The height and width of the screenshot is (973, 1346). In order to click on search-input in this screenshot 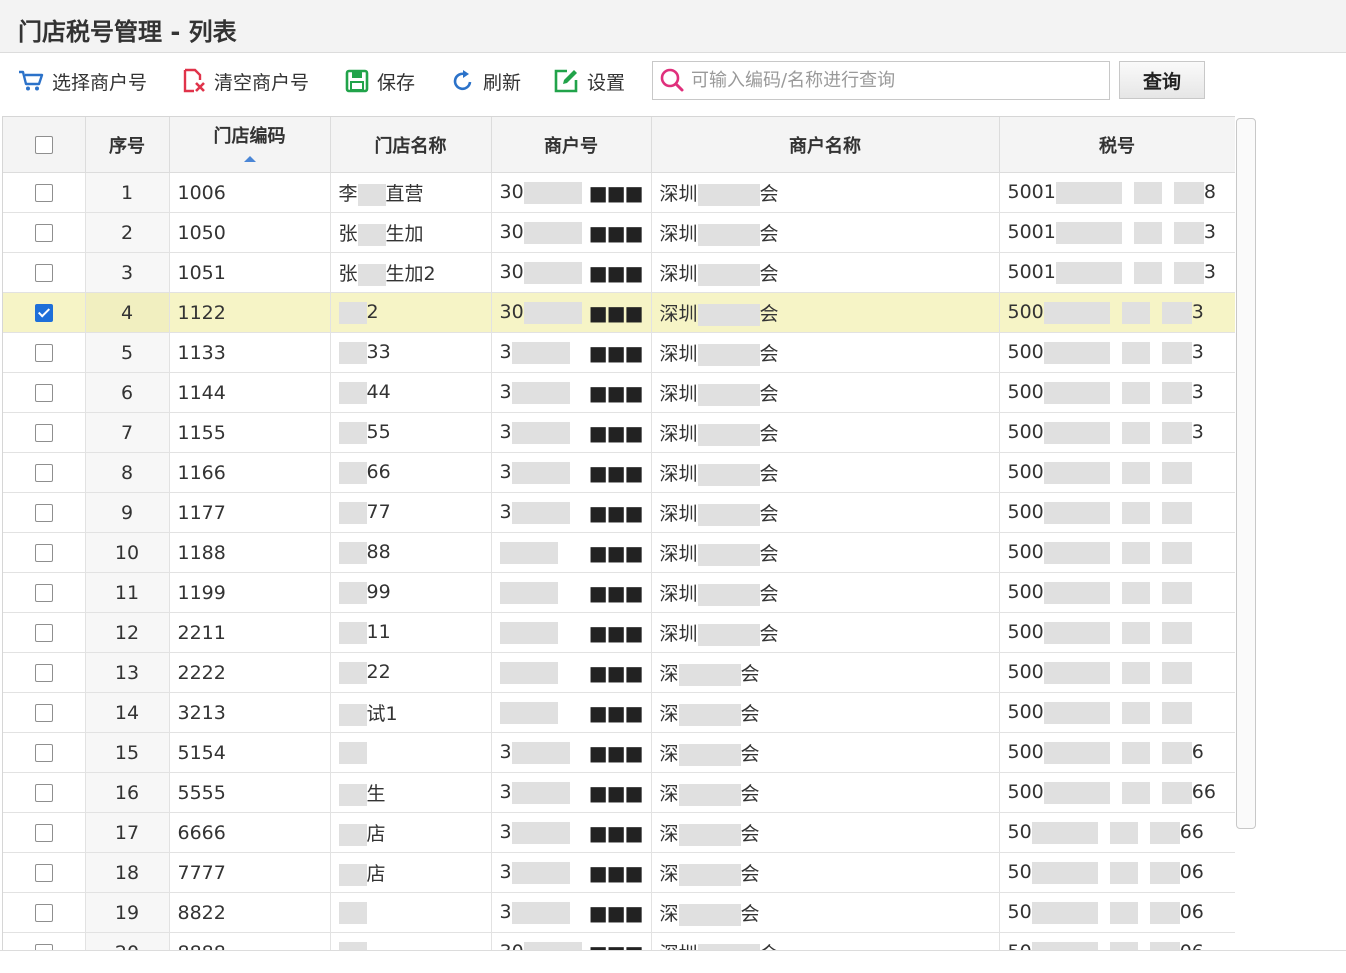, I will do `click(896, 80)`.